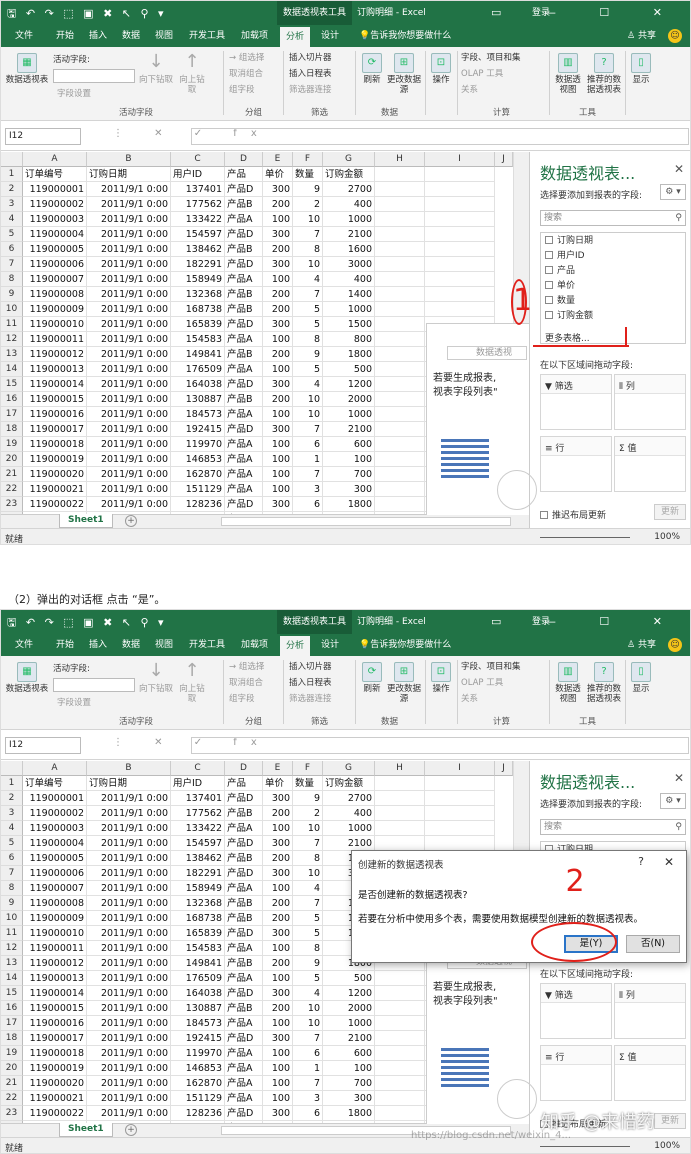 The width and height of the screenshot is (691, 1154). I want to click on zoom-level: 100%, so click(667, 1146).